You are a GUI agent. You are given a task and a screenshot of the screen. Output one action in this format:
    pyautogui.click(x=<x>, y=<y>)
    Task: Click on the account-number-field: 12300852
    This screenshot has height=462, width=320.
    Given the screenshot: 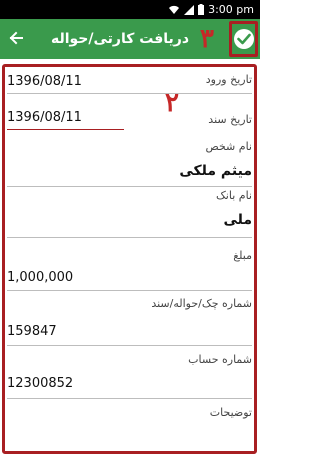 What is the action you would take?
    pyautogui.click(x=40, y=383)
    